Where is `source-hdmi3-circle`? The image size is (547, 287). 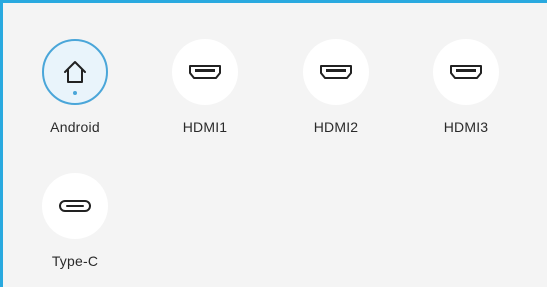
source-hdmi3-circle is located at coordinates (466, 72).